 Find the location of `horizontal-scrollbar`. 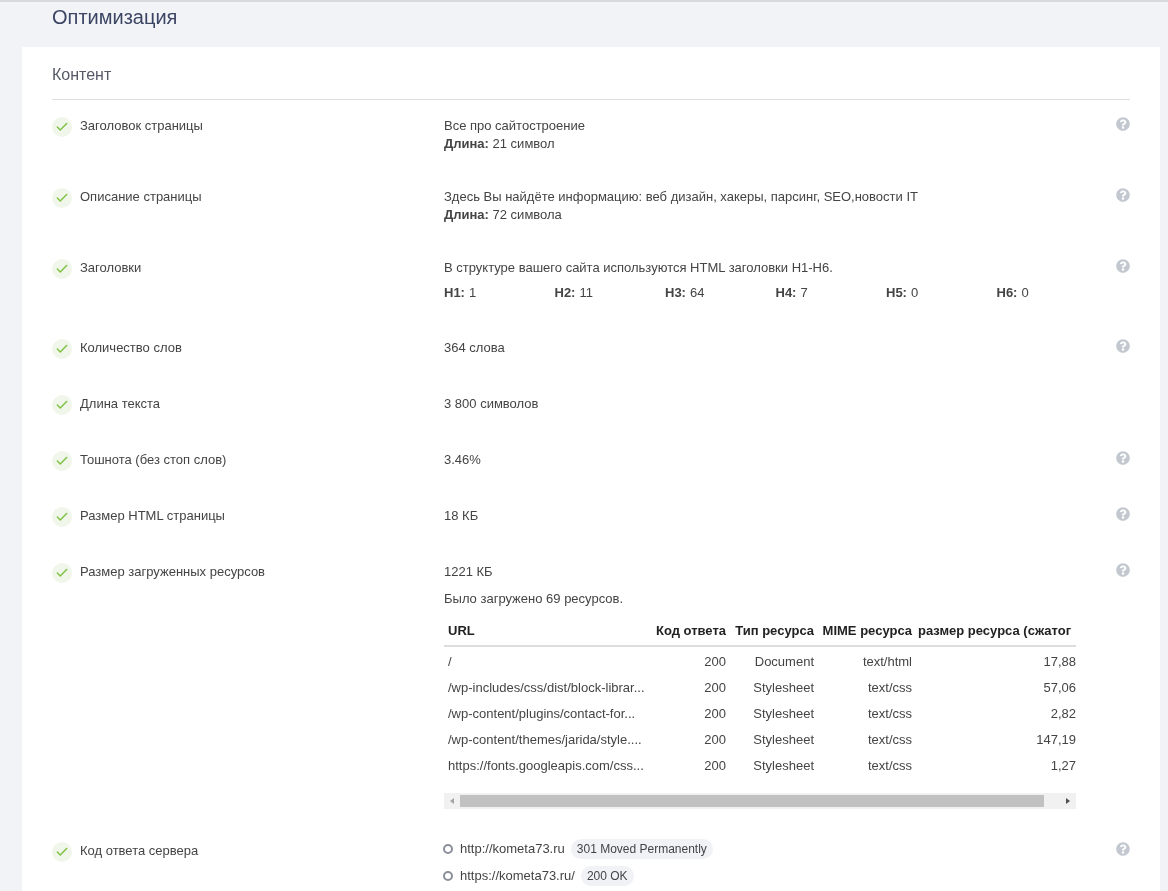

horizontal-scrollbar is located at coordinates (760, 801).